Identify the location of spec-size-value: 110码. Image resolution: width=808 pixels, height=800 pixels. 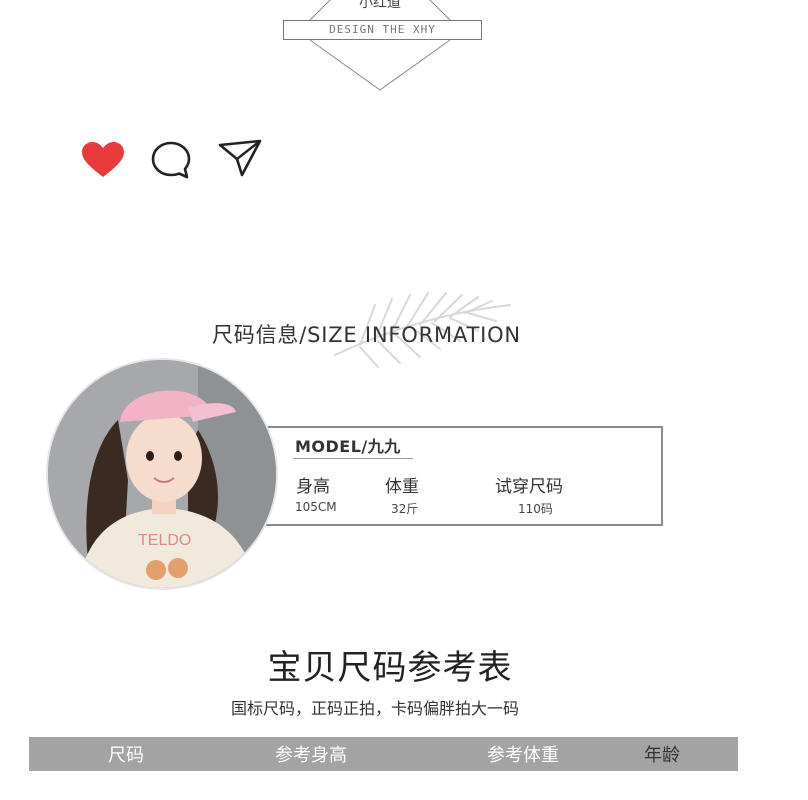
(535, 509).